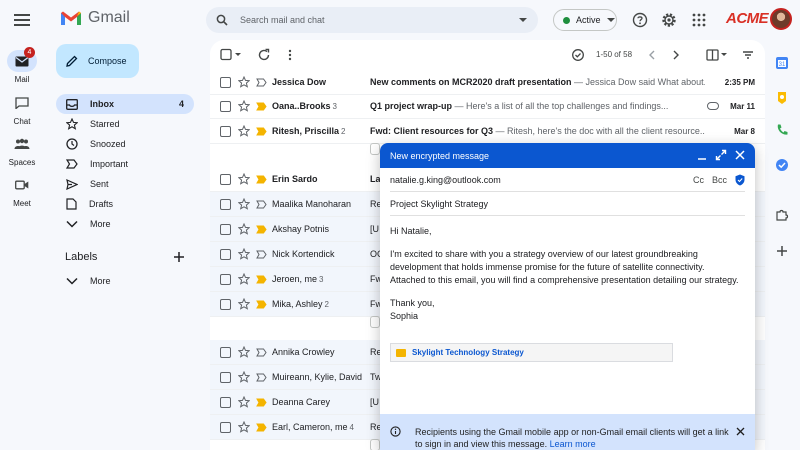  I want to click on recipient-address: natalie.g.king@outlook.com, so click(445, 180).